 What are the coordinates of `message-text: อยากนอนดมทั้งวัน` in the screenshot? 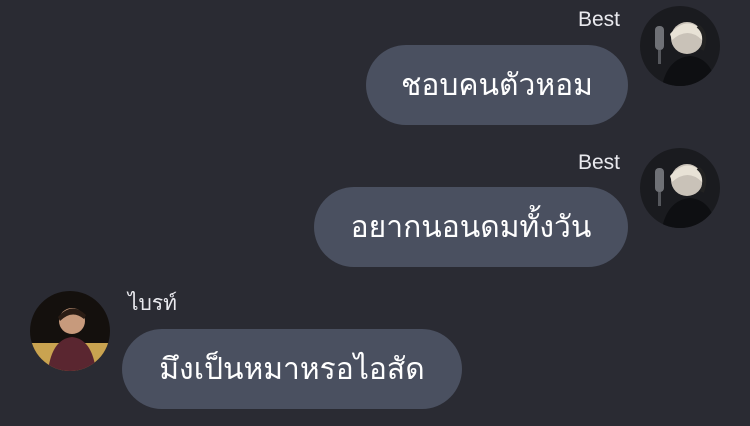 It's located at (471, 227).